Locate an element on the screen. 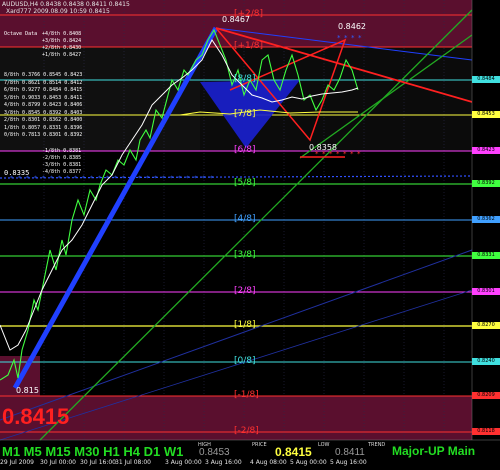 The image size is (500, 470). symbol-header: AUDUSD,H4 0.8438 0.8438 0.8411 0.8415 is located at coordinates (66, 4).